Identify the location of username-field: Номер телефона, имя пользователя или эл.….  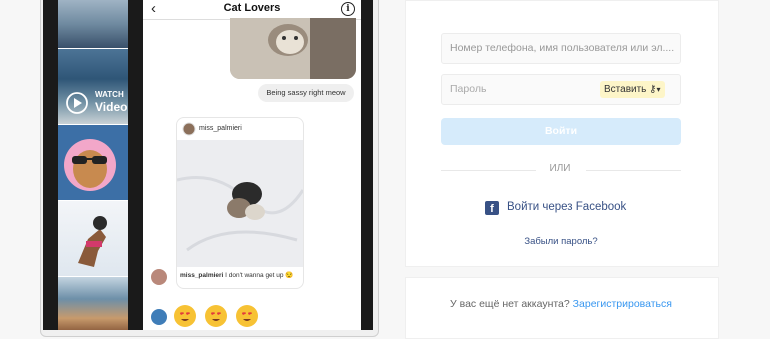
(561, 48).